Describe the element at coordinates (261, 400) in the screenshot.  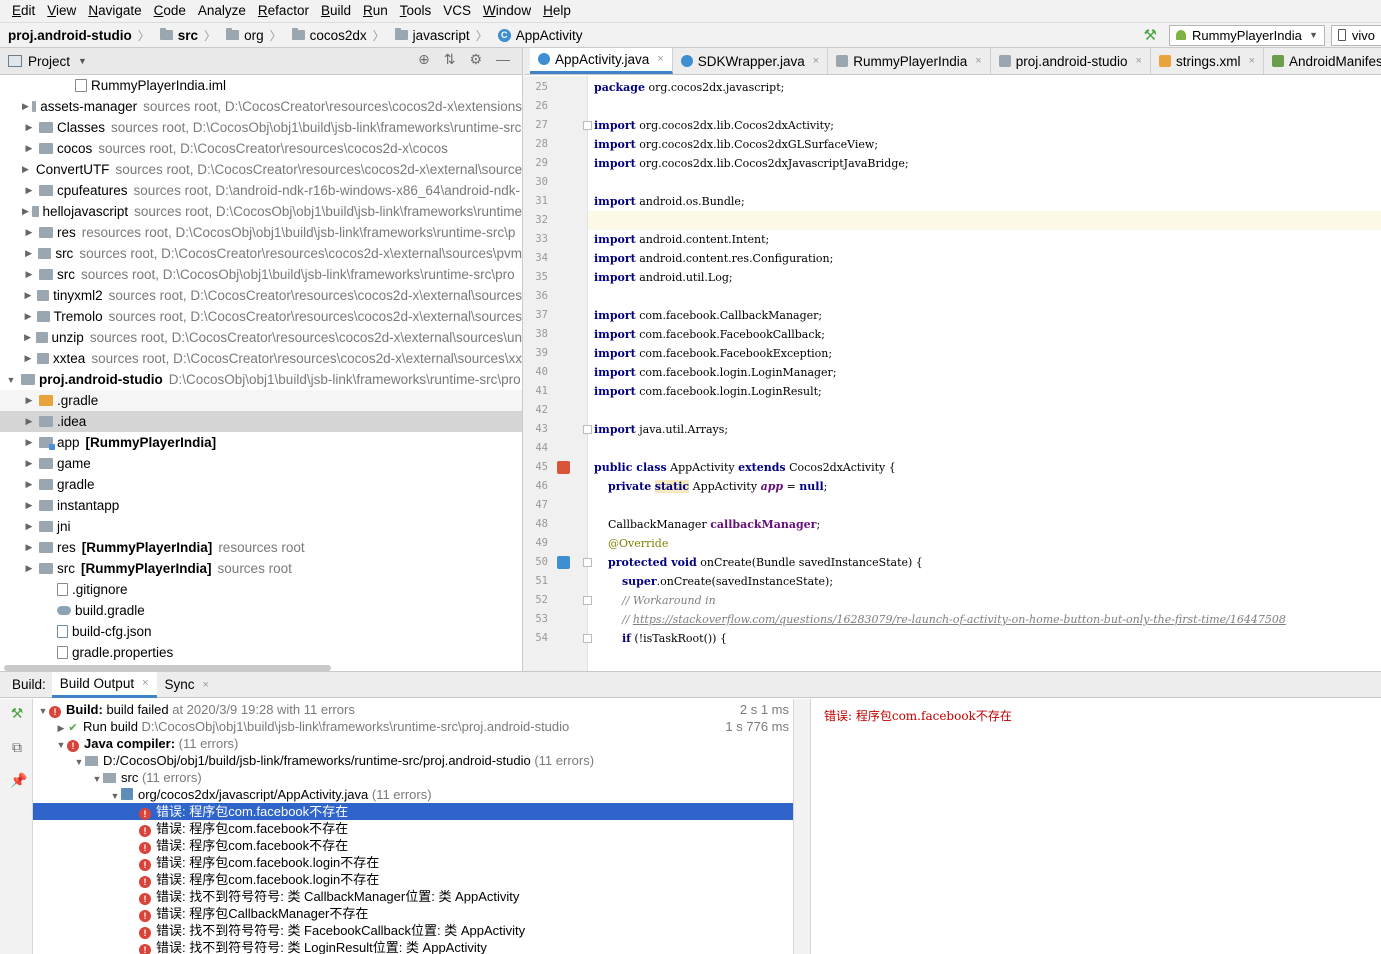
I see `tree-item: ▶ .gradle` at that location.